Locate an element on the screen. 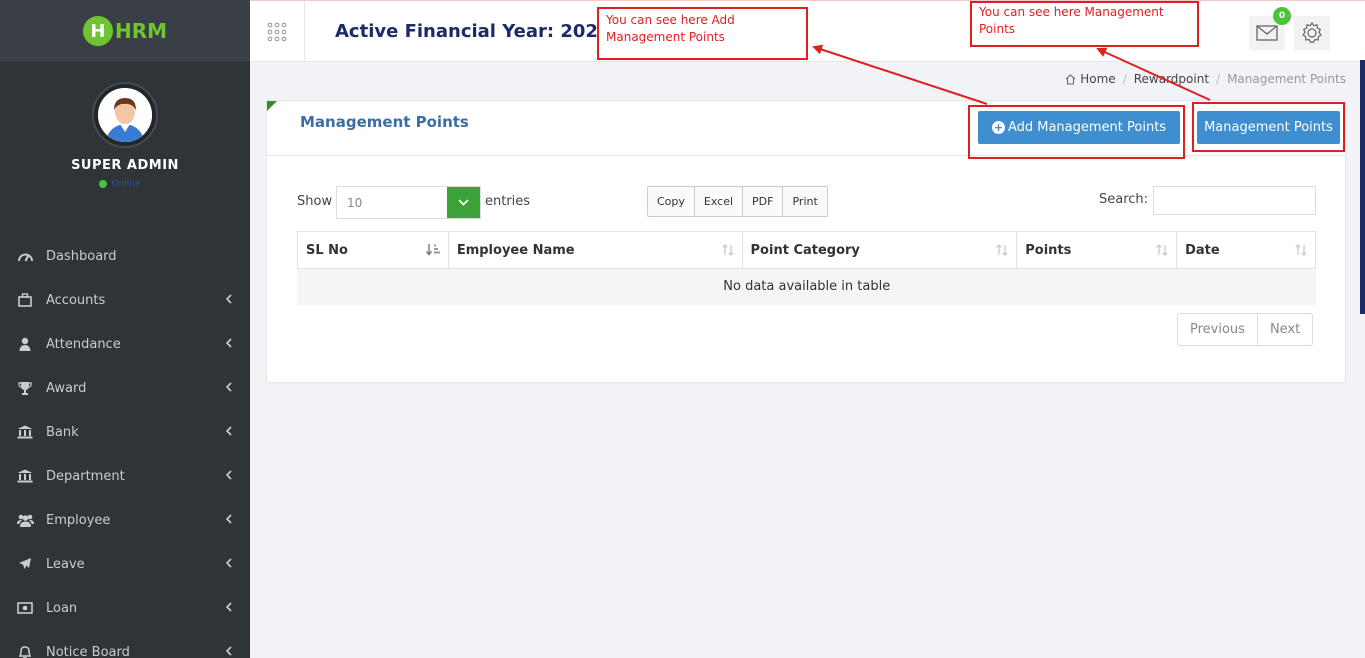 Image resolution: width=1365 pixels, height=658 pixels. app-logo: H HRM is located at coordinates (125, 31).